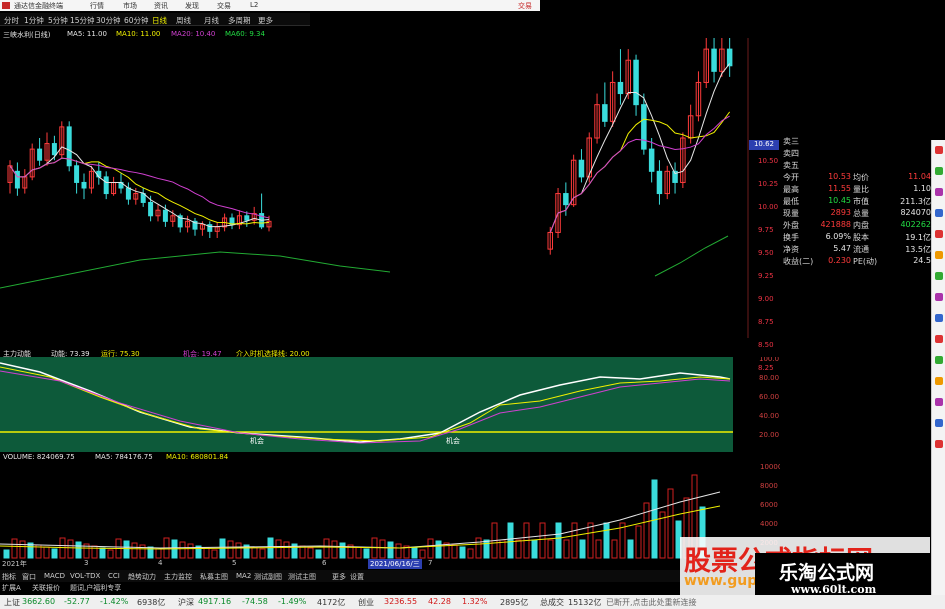 This screenshot has width=945, height=609. Describe the element at coordinates (211, 20) in the screenshot. I see `period-tab-8: 月线` at that location.